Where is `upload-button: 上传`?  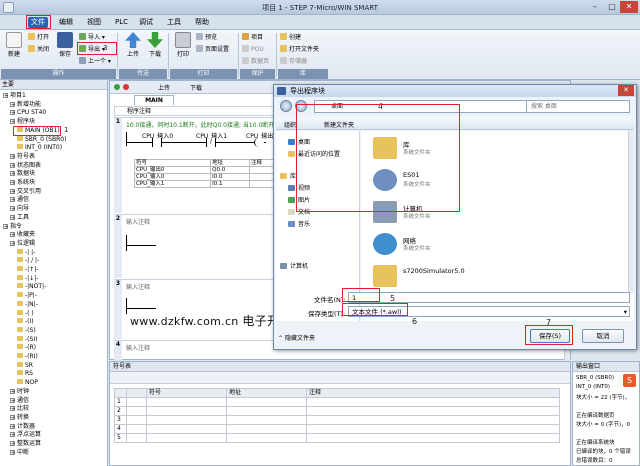 upload-button: 上传 is located at coordinates (133, 45).